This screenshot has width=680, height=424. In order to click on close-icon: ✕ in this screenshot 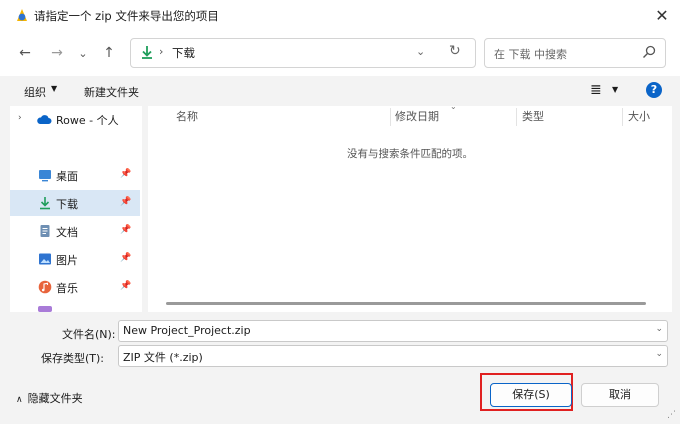, I will do `click(662, 15)`.